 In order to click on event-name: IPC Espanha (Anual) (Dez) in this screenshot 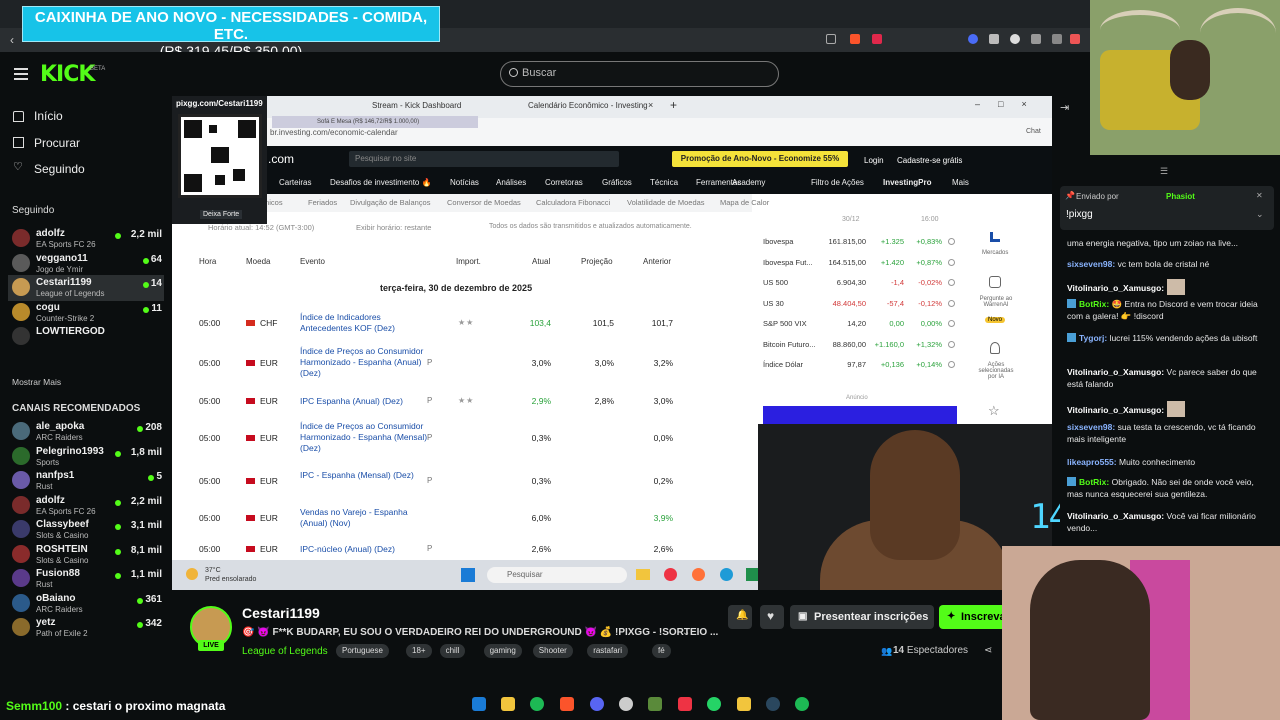, I will do `click(365, 401)`.